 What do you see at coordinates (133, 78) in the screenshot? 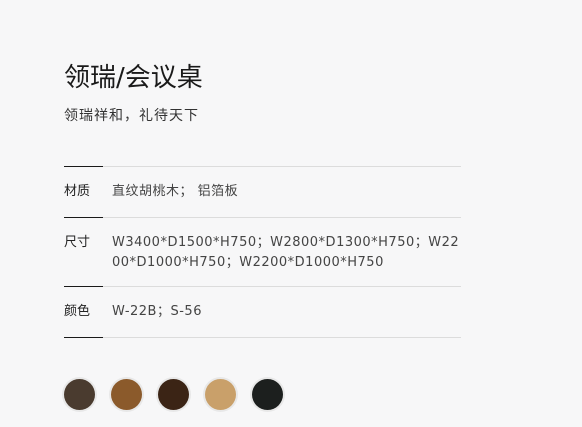
I see `product-title: 领瑞/会议桌` at bounding box center [133, 78].